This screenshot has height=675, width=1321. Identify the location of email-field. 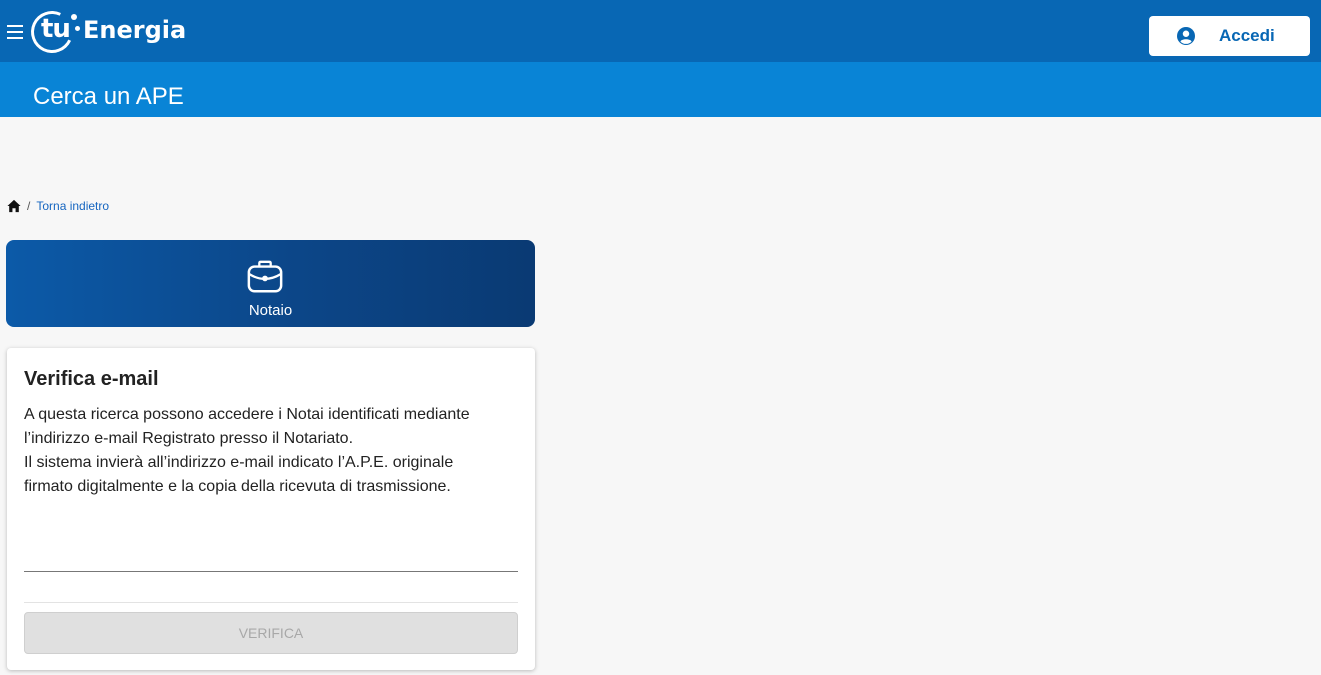
(271, 556).